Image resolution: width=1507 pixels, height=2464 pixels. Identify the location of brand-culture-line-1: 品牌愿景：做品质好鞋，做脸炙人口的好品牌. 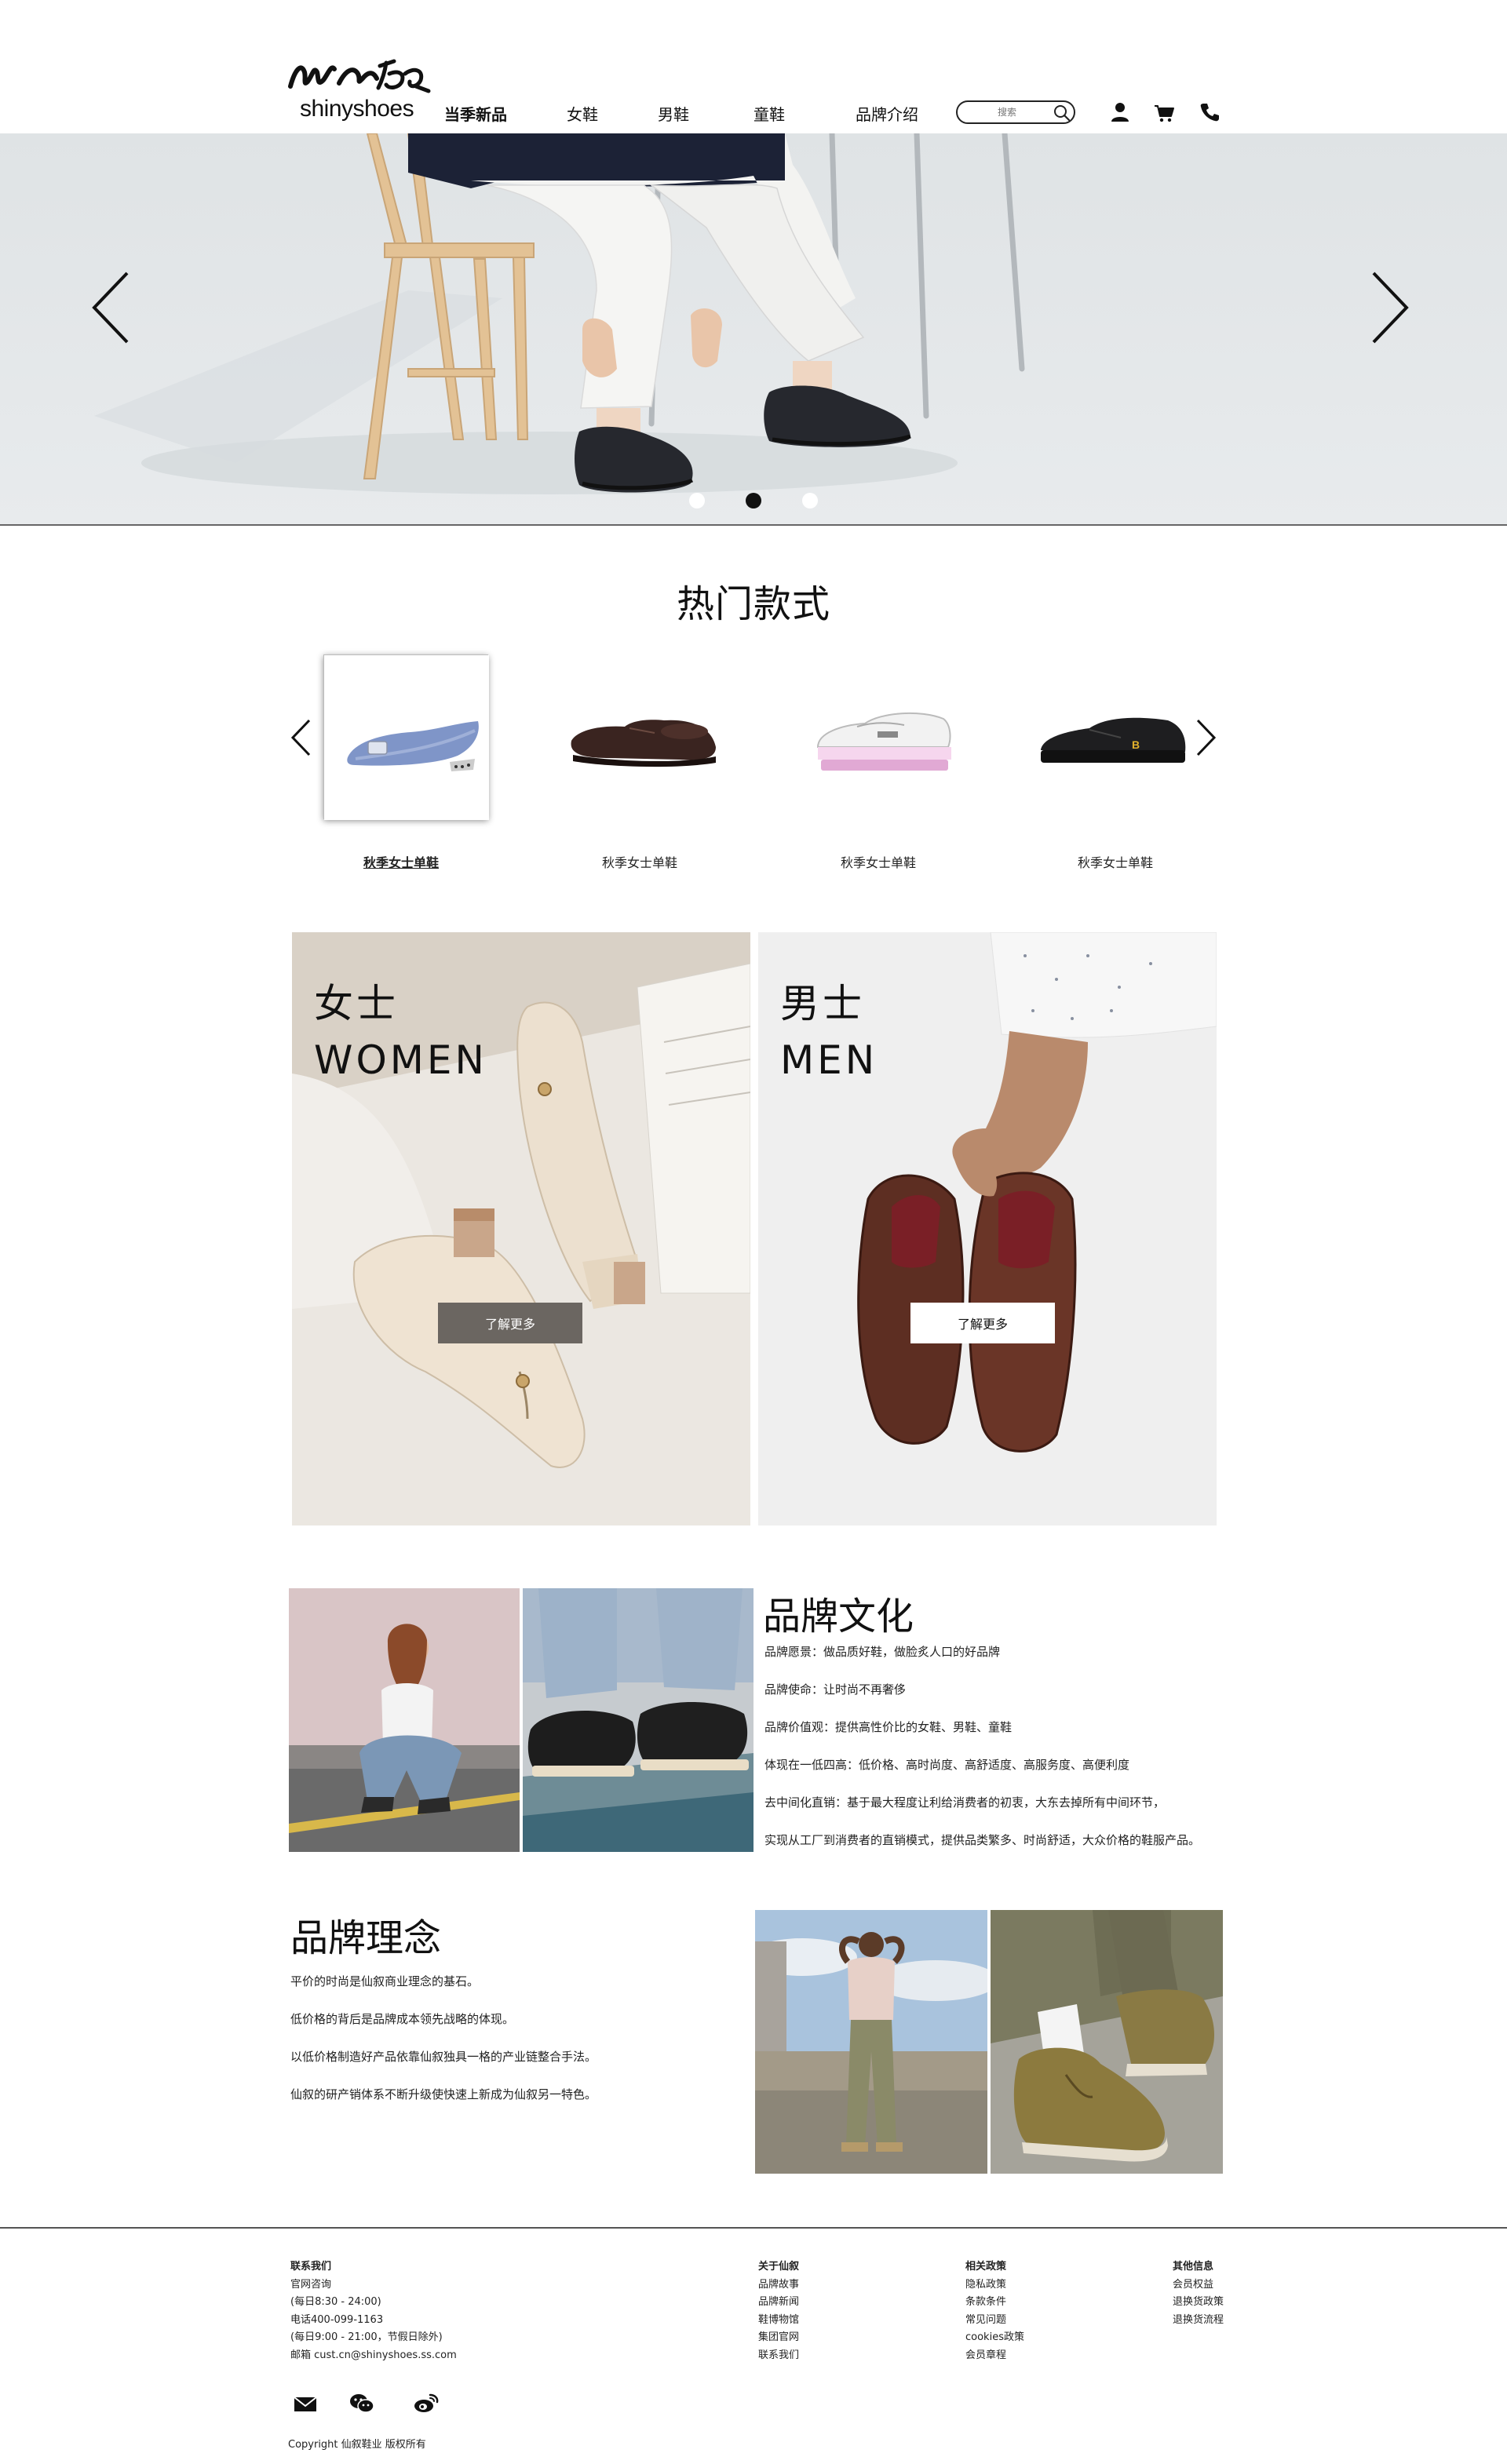
(883, 1652).